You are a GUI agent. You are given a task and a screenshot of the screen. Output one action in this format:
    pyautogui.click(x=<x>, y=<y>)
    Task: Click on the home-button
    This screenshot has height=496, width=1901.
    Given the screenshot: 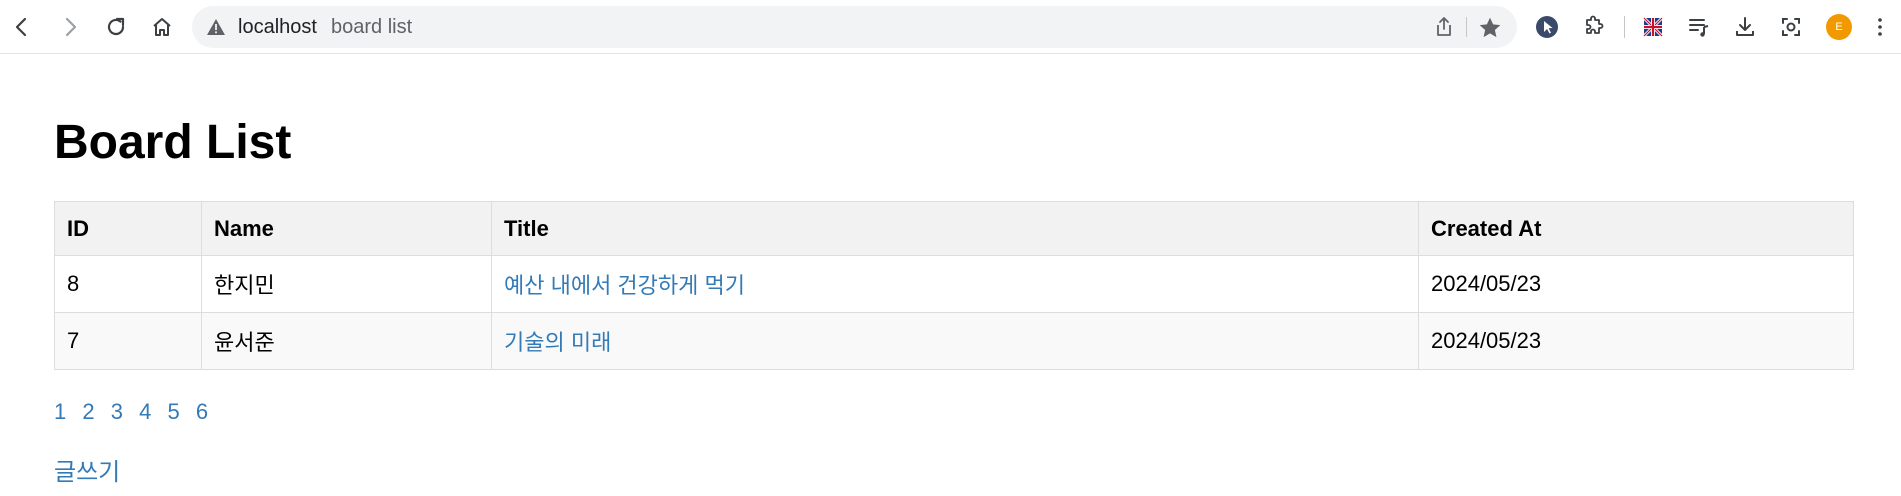 What is the action you would take?
    pyautogui.click(x=162, y=27)
    